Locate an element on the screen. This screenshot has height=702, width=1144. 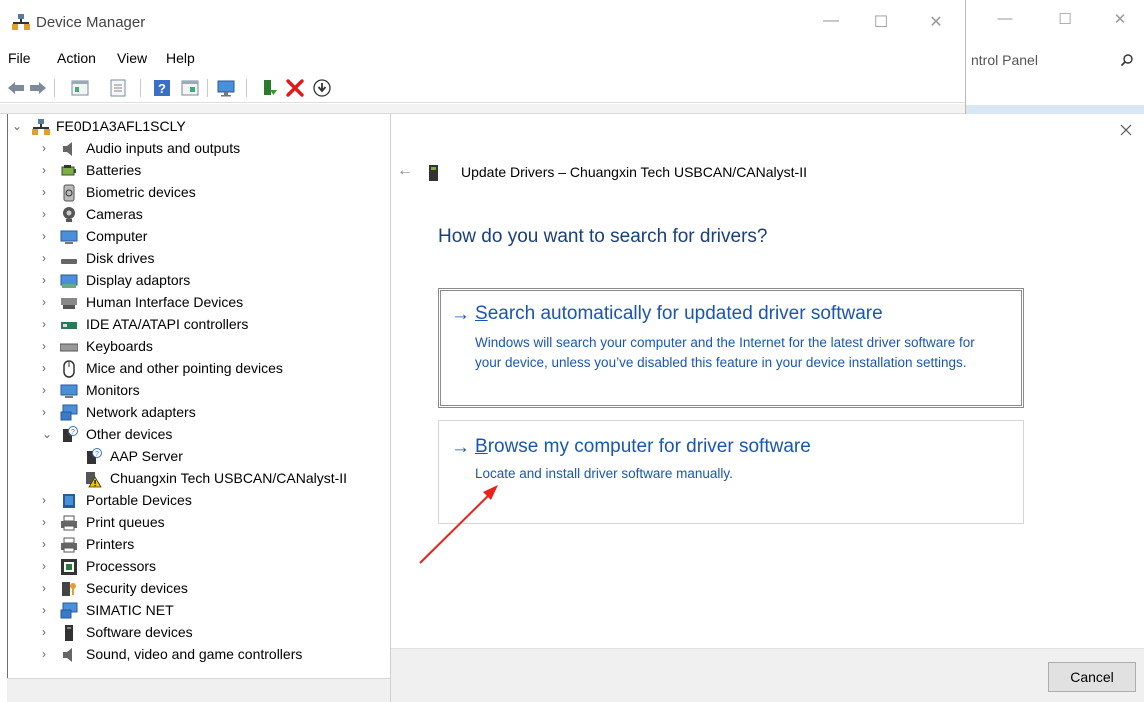
tree-item-simatic: › SIMATIC NET is located at coordinates (198, 611).